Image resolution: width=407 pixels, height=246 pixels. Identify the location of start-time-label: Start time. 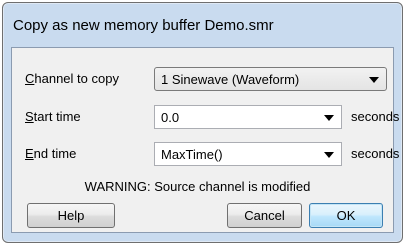
(53, 116).